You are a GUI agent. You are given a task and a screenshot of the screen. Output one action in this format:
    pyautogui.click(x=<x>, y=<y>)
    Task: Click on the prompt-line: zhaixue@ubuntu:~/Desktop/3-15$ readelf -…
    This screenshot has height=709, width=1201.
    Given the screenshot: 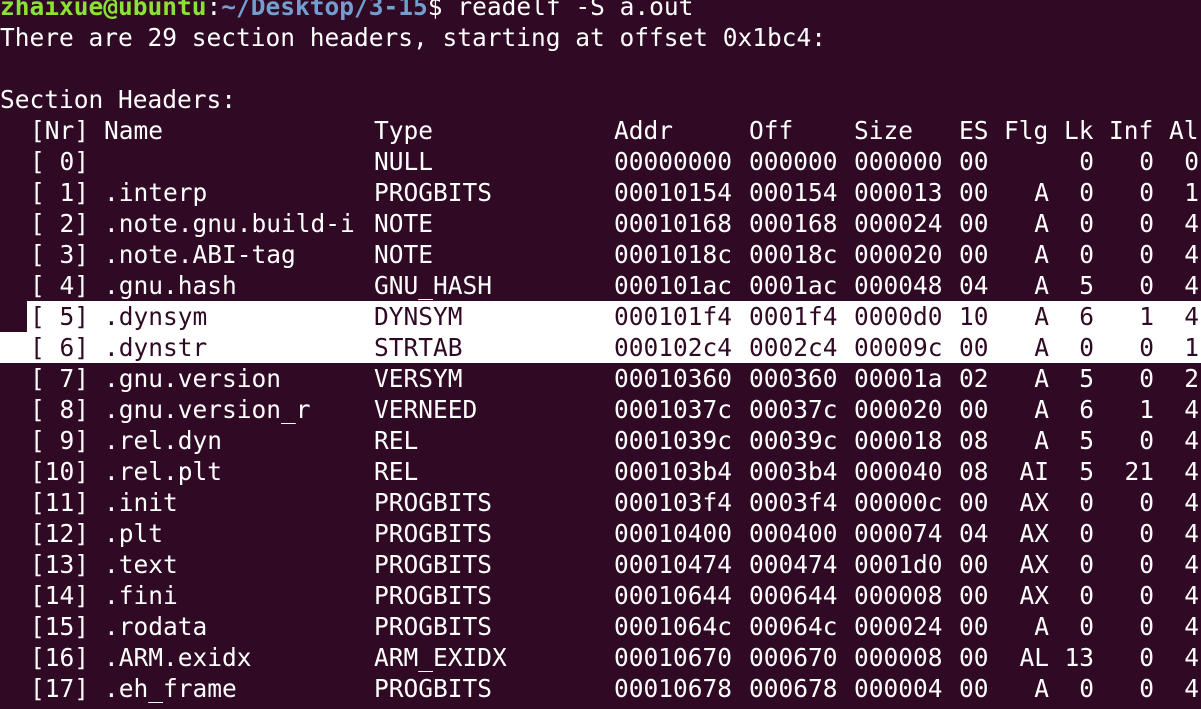 What is the action you would take?
    pyautogui.click(x=600, y=11)
    